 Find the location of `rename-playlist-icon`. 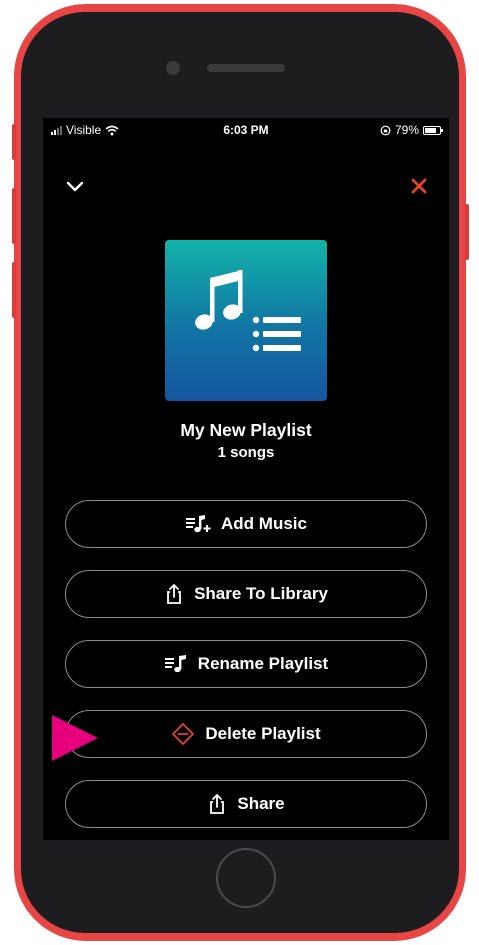

rename-playlist-icon is located at coordinates (175, 664).